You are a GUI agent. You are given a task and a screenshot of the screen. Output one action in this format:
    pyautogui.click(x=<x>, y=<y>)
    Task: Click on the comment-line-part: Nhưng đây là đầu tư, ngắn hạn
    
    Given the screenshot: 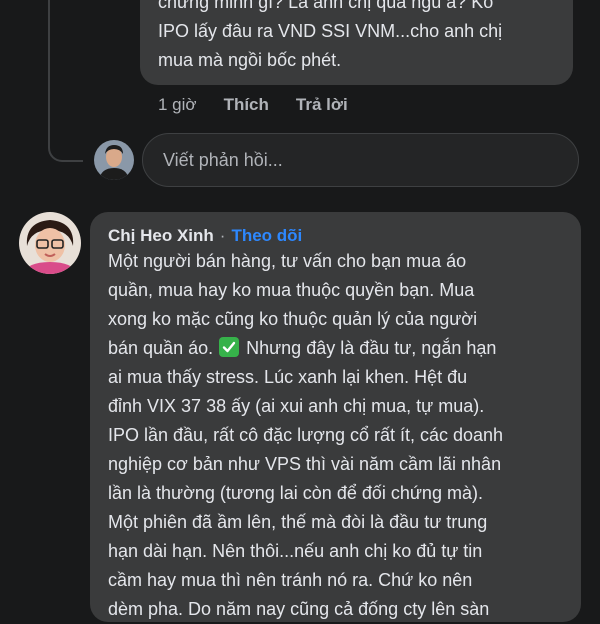 What is the action you would take?
    pyautogui.click(x=369, y=348)
    